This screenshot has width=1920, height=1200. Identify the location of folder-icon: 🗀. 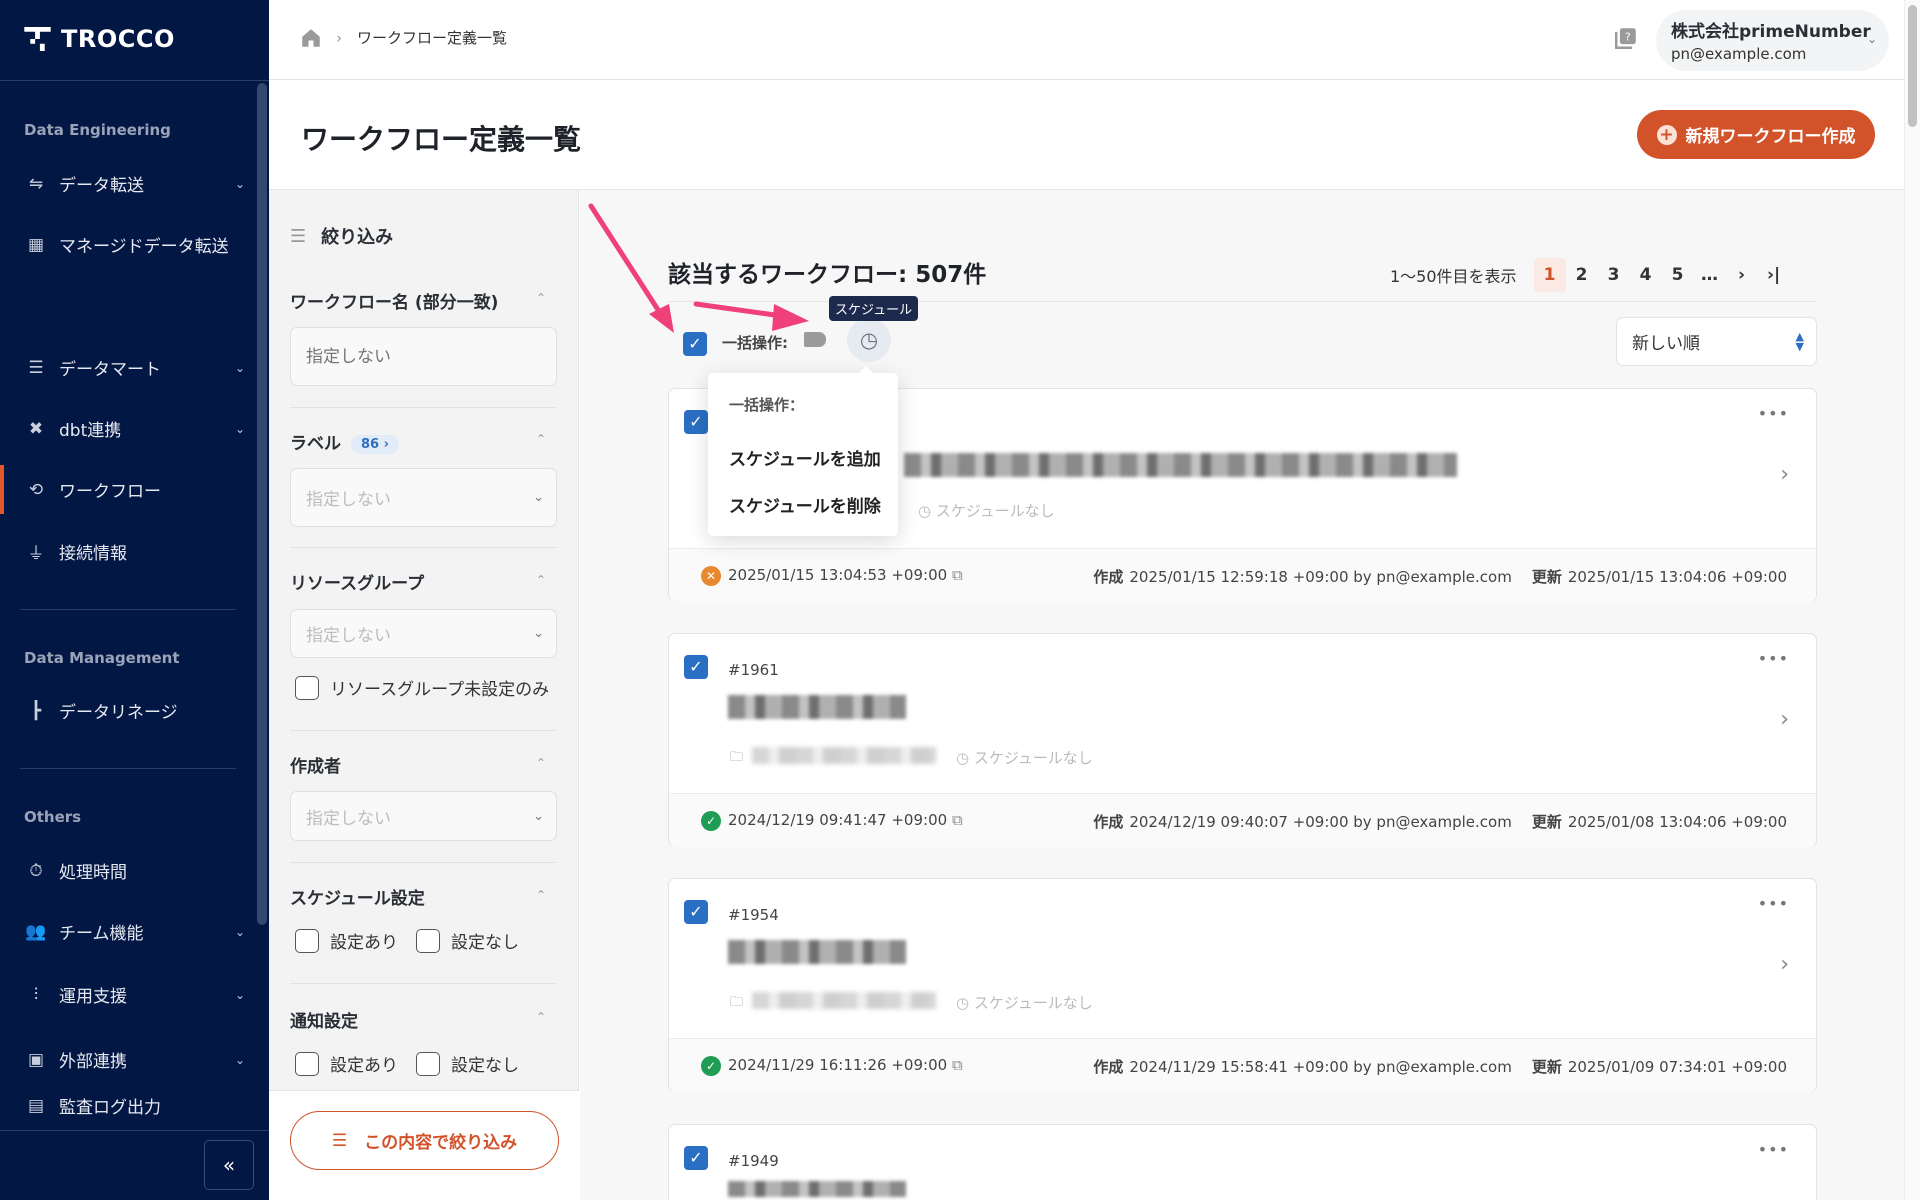
(737, 1002).